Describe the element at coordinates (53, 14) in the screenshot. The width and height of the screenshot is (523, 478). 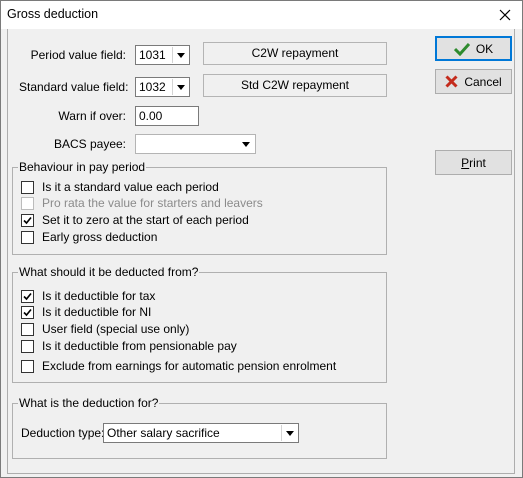
I see `window-title: Gross deduction` at that location.